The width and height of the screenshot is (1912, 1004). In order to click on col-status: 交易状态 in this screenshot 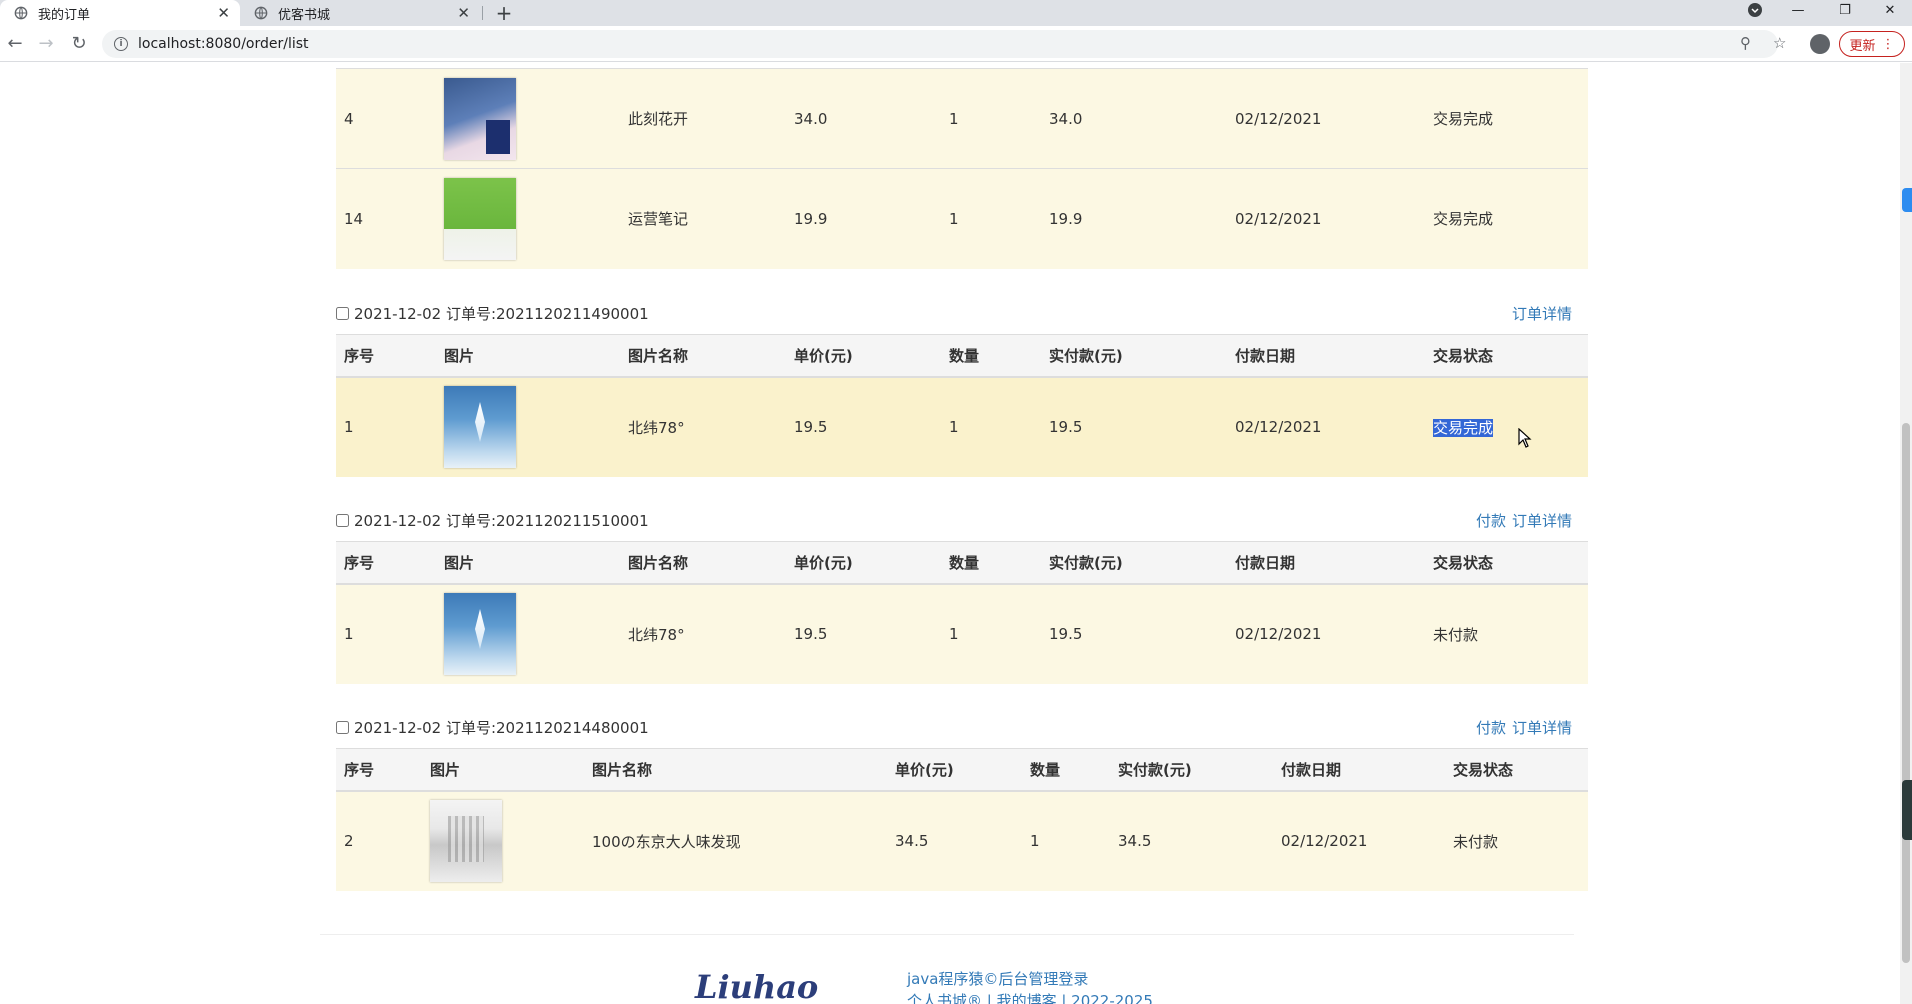, I will do `click(1506, 356)`.